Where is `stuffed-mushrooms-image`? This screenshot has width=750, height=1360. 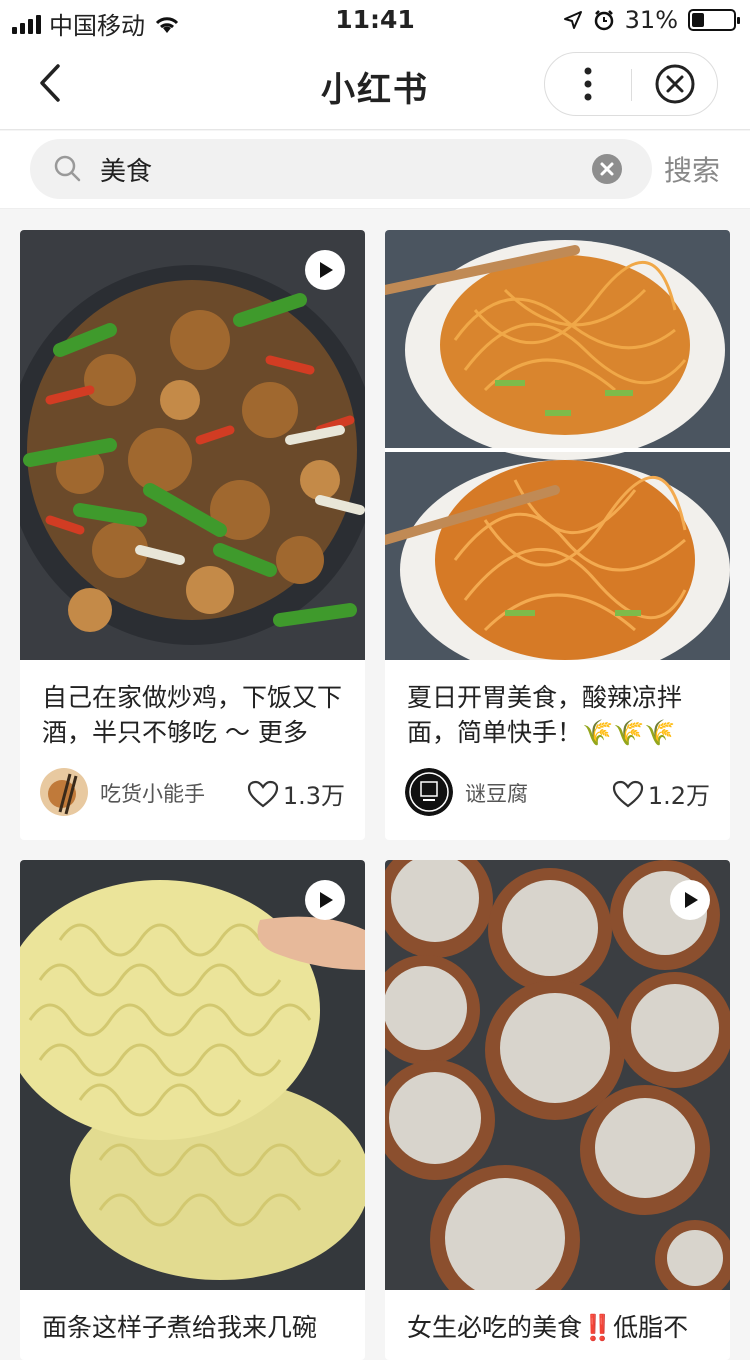
stuffed-mushrooms-image is located at coordinates (557, 1075).